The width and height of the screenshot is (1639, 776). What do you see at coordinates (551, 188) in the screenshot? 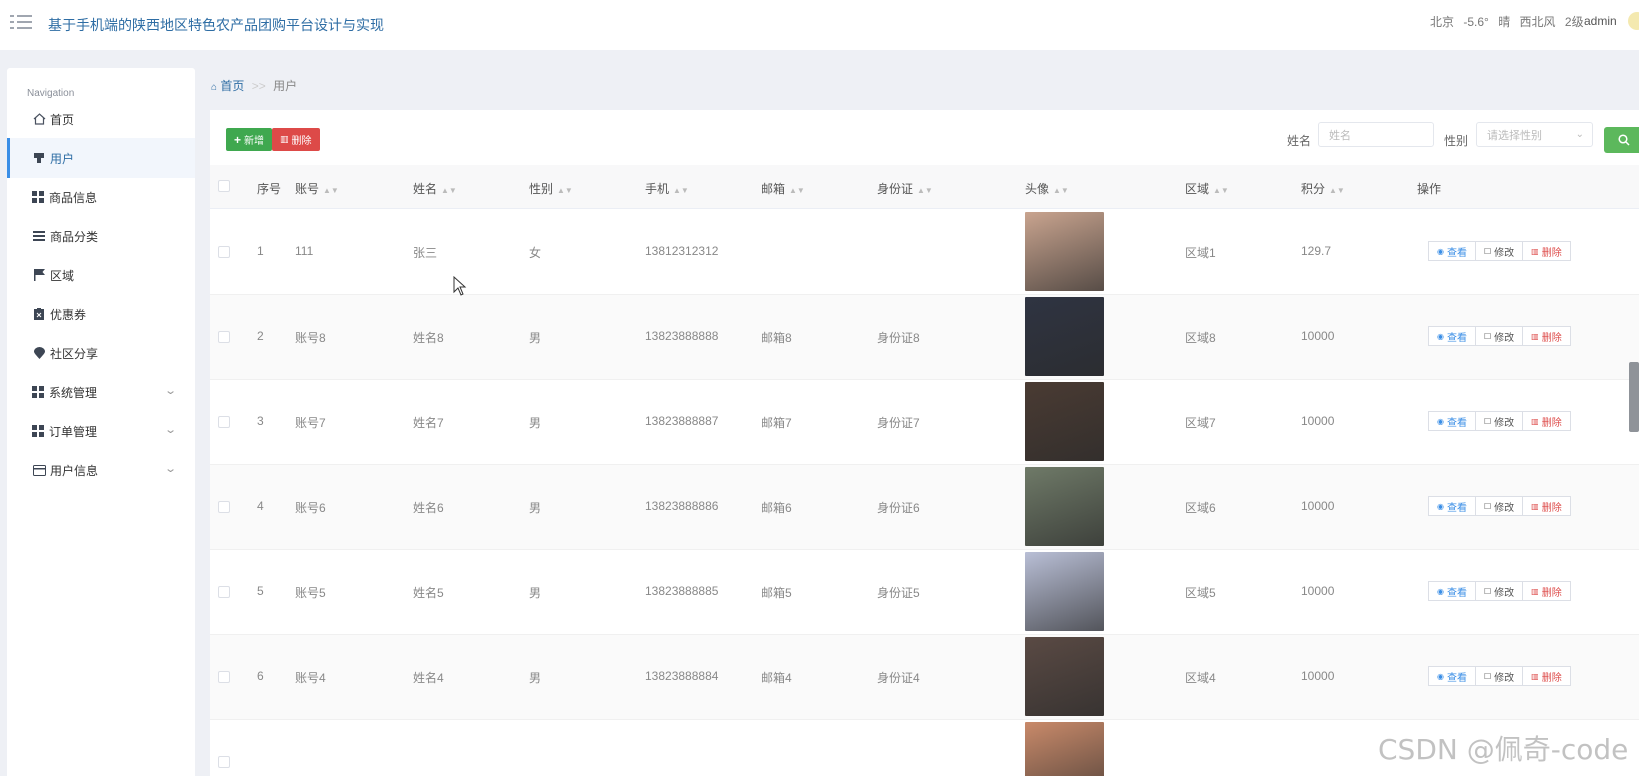
I see `column-header-gender: 性别 ▲▼` at bounding box center [551, 188].